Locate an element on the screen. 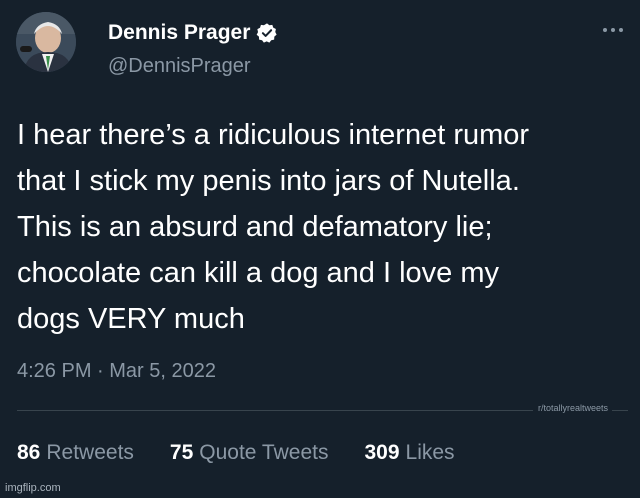  retweets-stat: 86 Retweets is located at coordinates (75, 453).